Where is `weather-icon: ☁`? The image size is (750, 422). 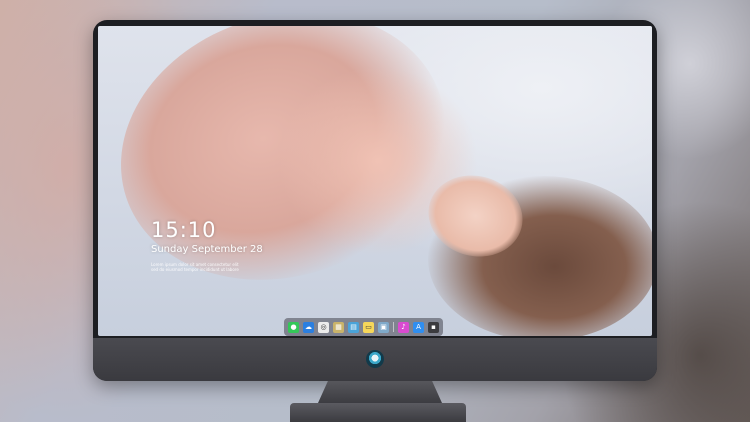 weather-icon: ☁ is located at coordinates (308, 327).